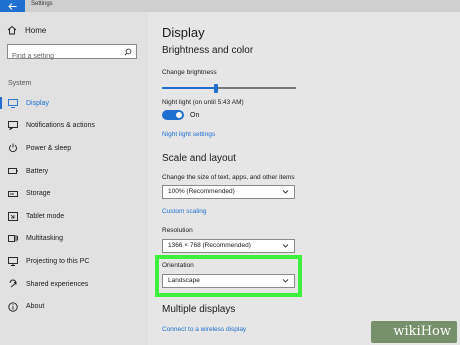 Image resolution: width=460 pixels, height=345 pixels. I want to click on resolution-value: 1366 × 768 (Recommended), so click(209, 245).